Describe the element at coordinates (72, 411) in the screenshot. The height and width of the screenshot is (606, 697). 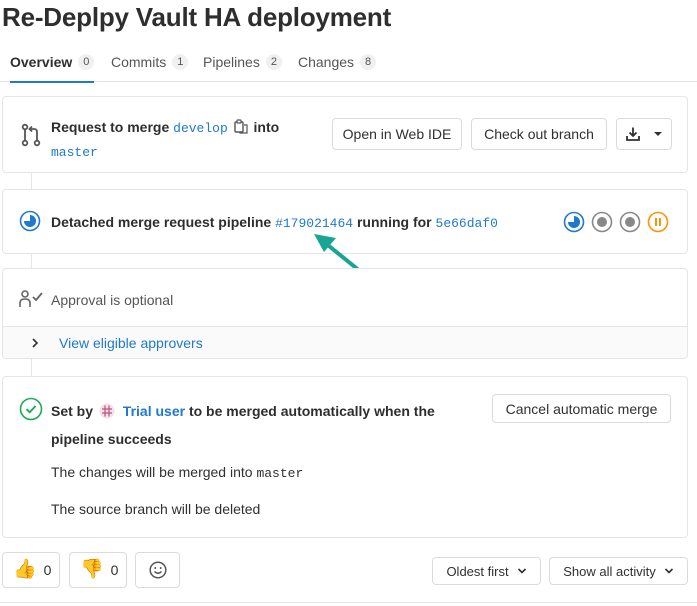
I see `set-by-label: Set by` at that location.